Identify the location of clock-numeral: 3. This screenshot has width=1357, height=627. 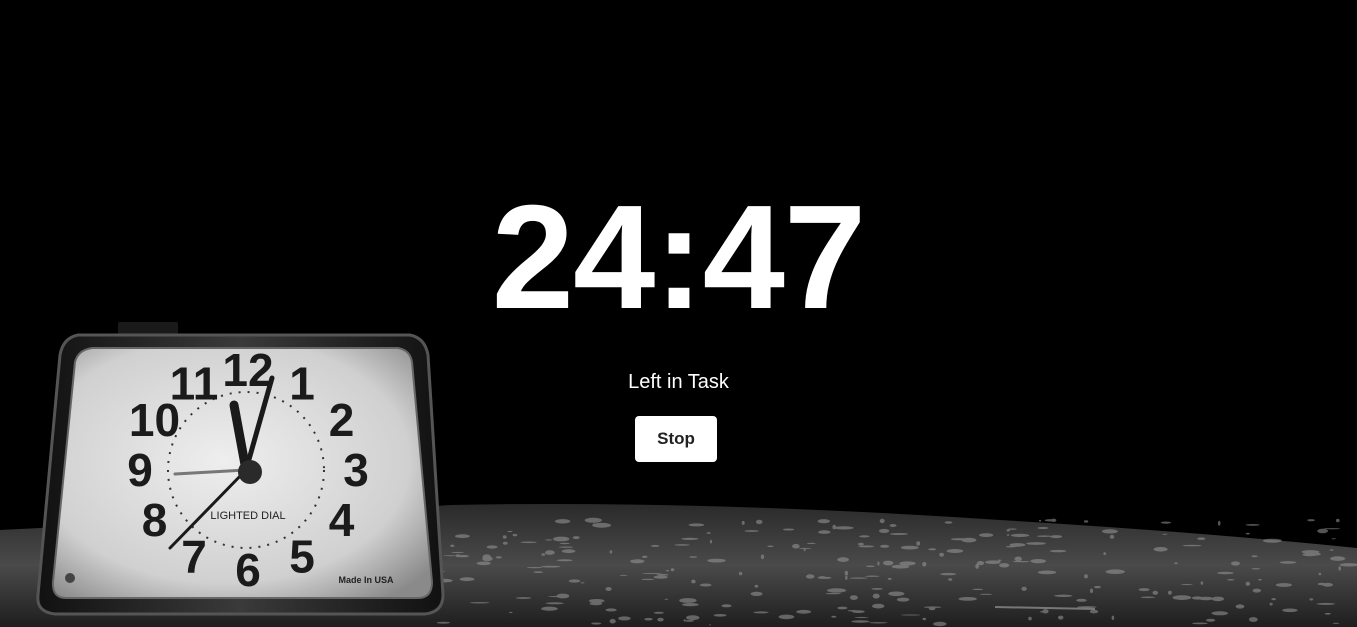
(356, 470).